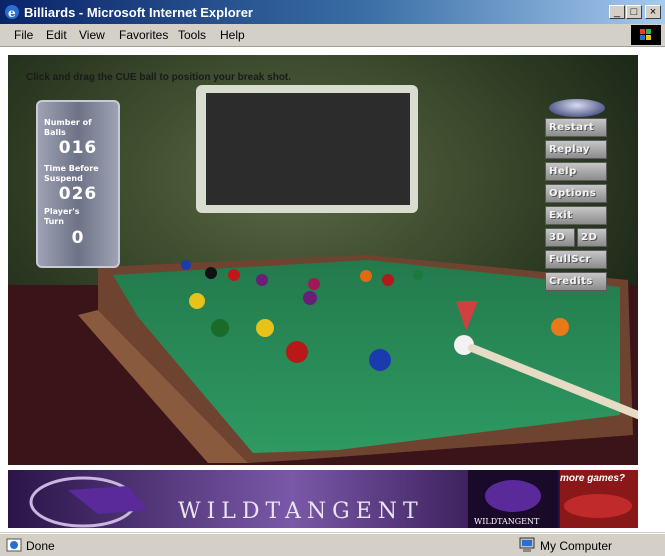  I want to click on svg-text: e, so click(12, 13).